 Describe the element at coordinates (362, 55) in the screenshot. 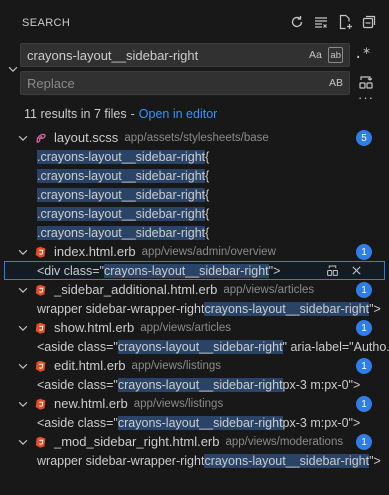

I see `use-regex-toggle: .*` at that location.